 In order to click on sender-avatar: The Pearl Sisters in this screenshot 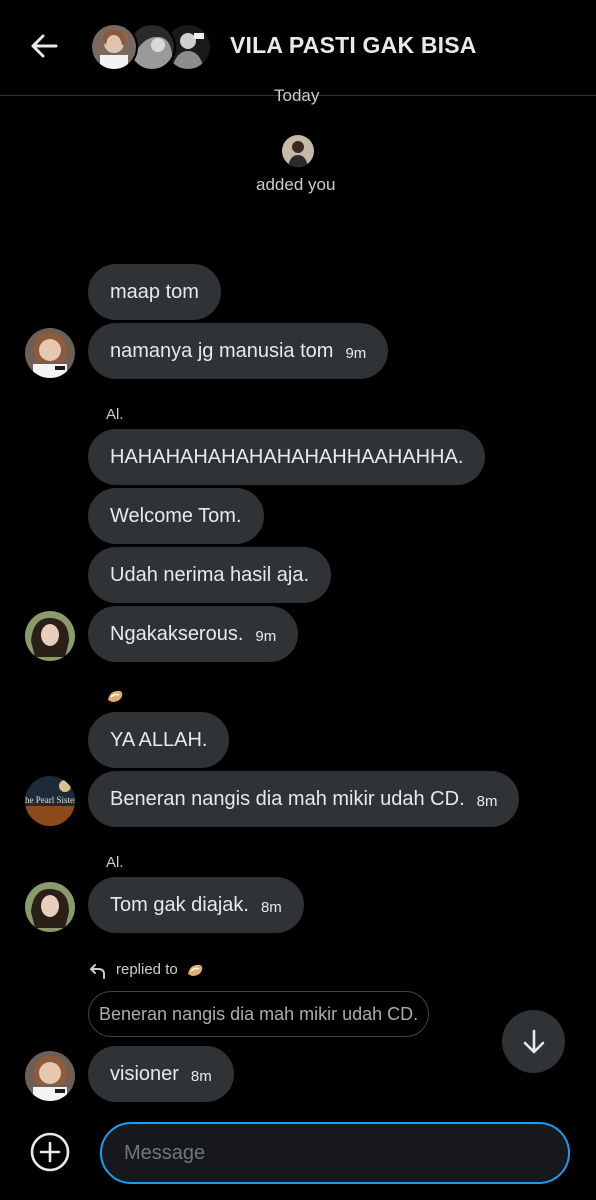, I will do `click(50, 801)`.